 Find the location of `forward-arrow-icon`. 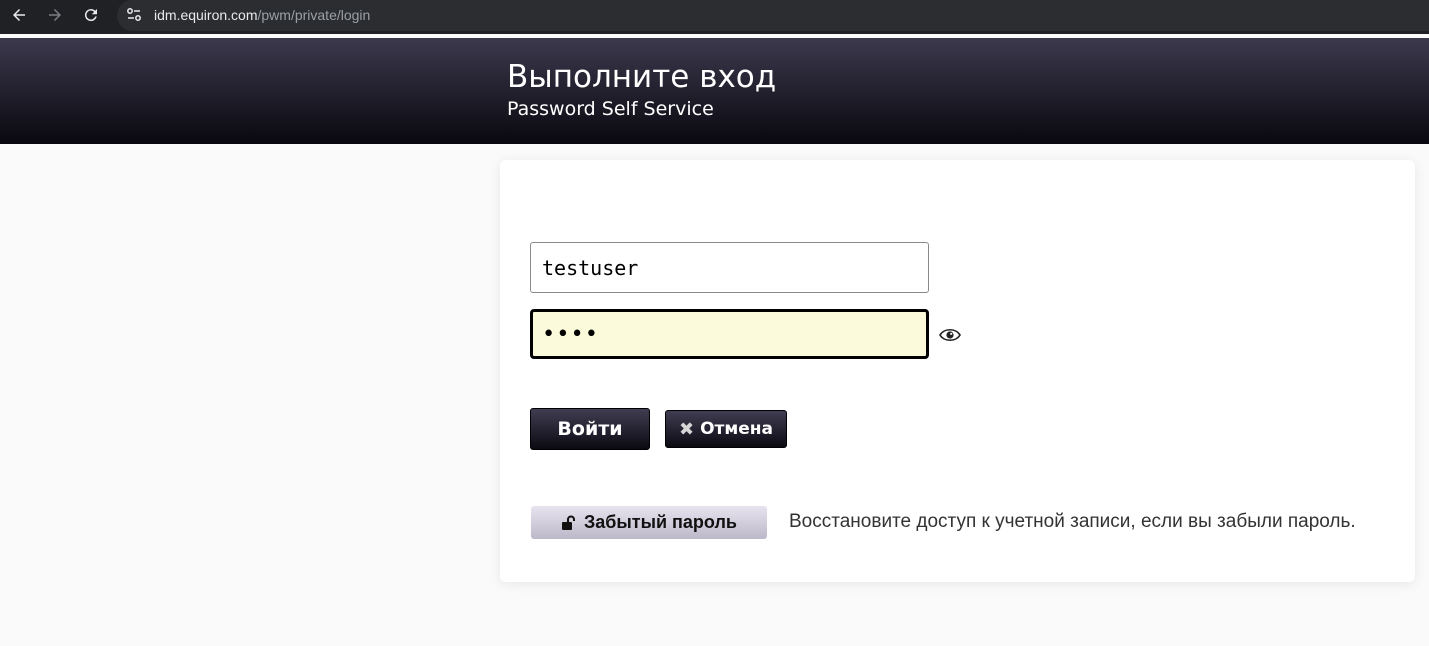

forward-arrow-icon is located at coordinates (55, 15).